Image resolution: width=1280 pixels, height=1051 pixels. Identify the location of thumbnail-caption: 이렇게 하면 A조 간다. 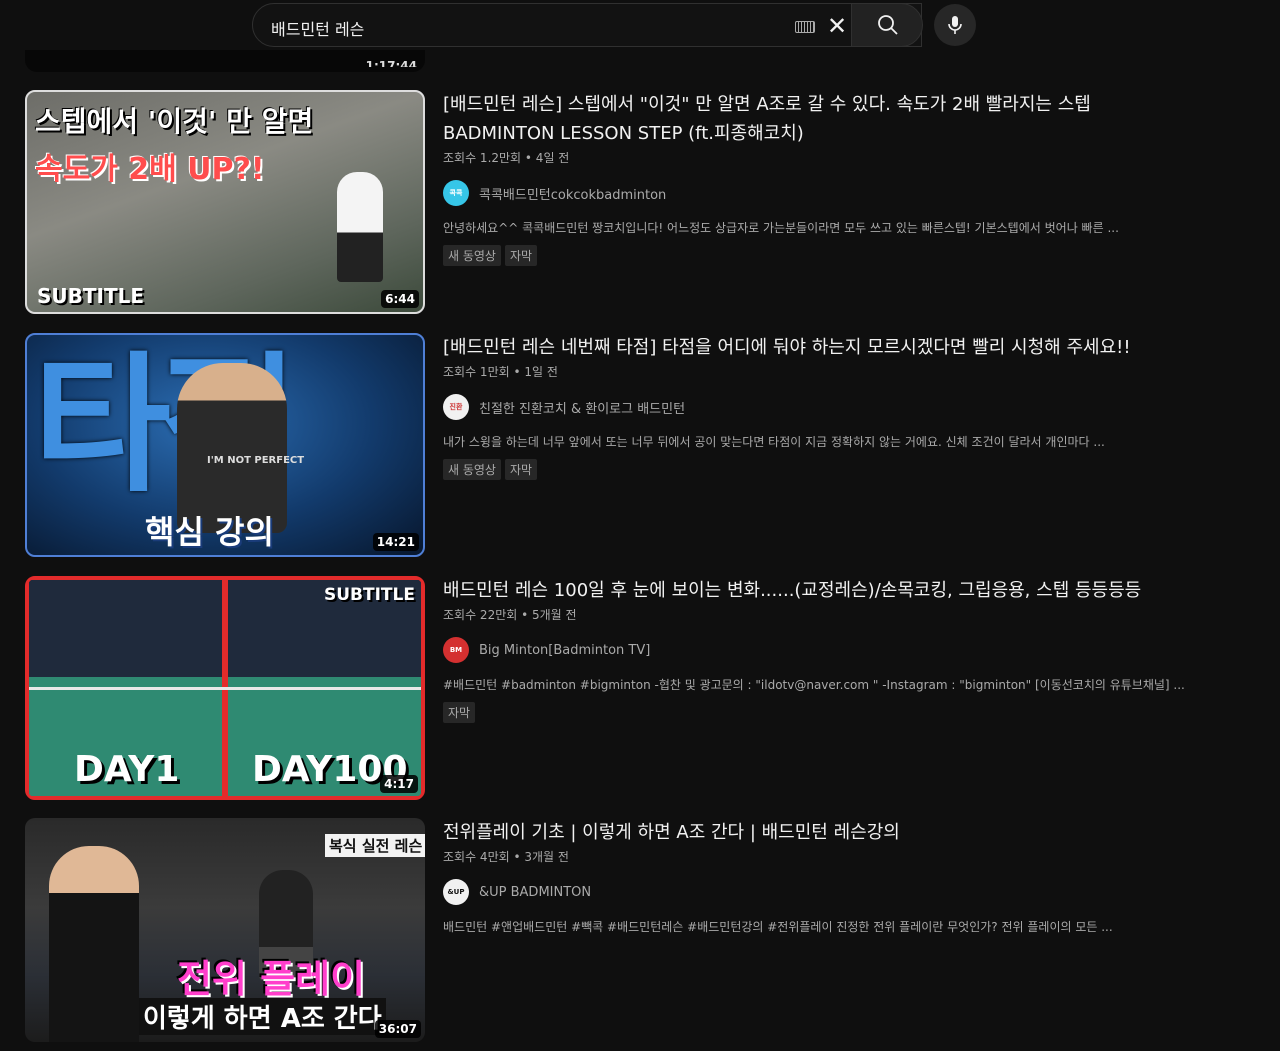
(262, 1016).